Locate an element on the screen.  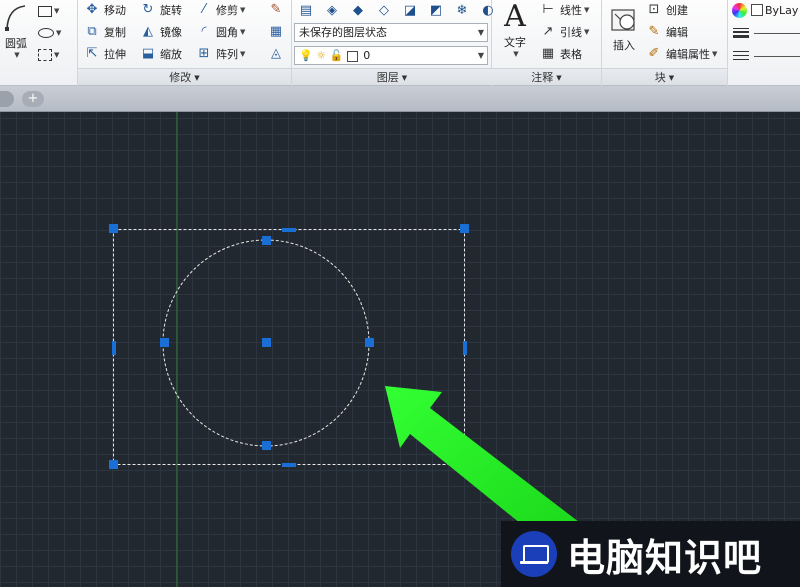
layer-state-dropdown: 未保存的图层状态 ▼ is located at coordinates (391, 32).